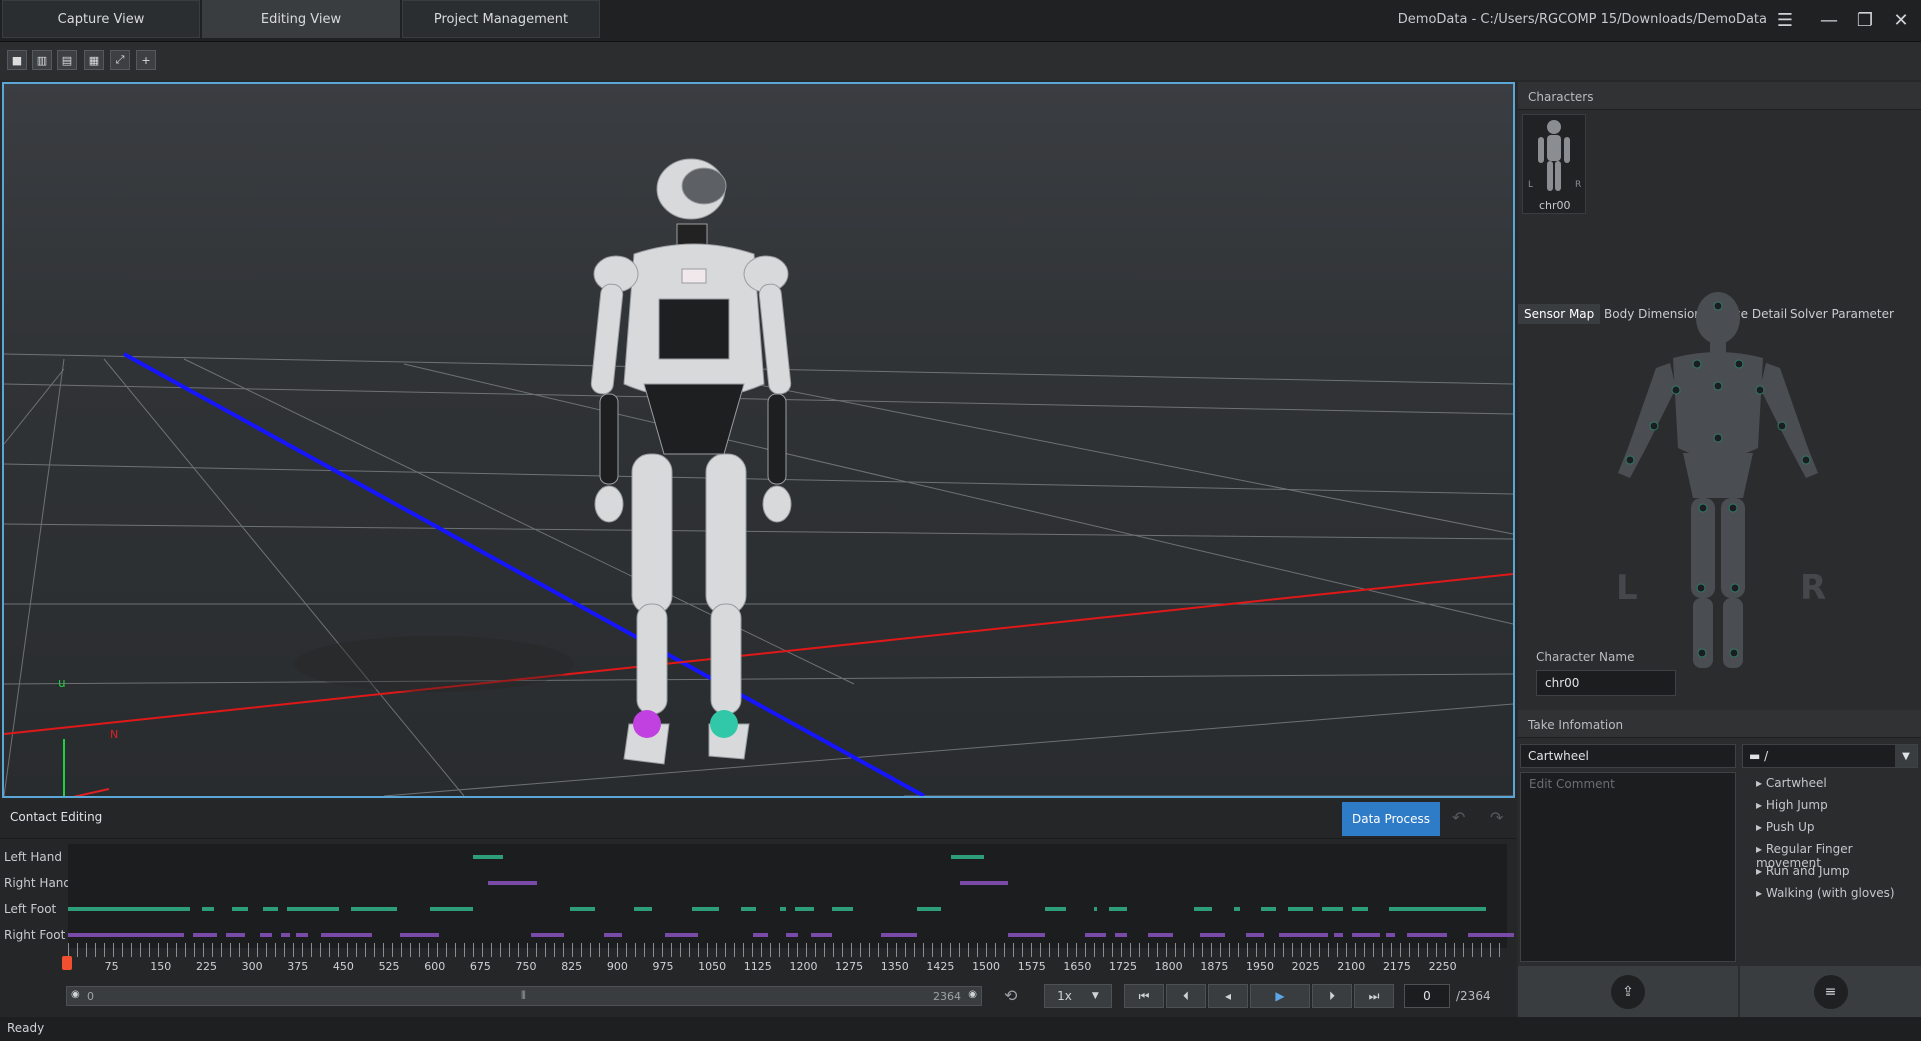  I want to click on take-list-item: ▸ High Jump, so click(1792, 805).